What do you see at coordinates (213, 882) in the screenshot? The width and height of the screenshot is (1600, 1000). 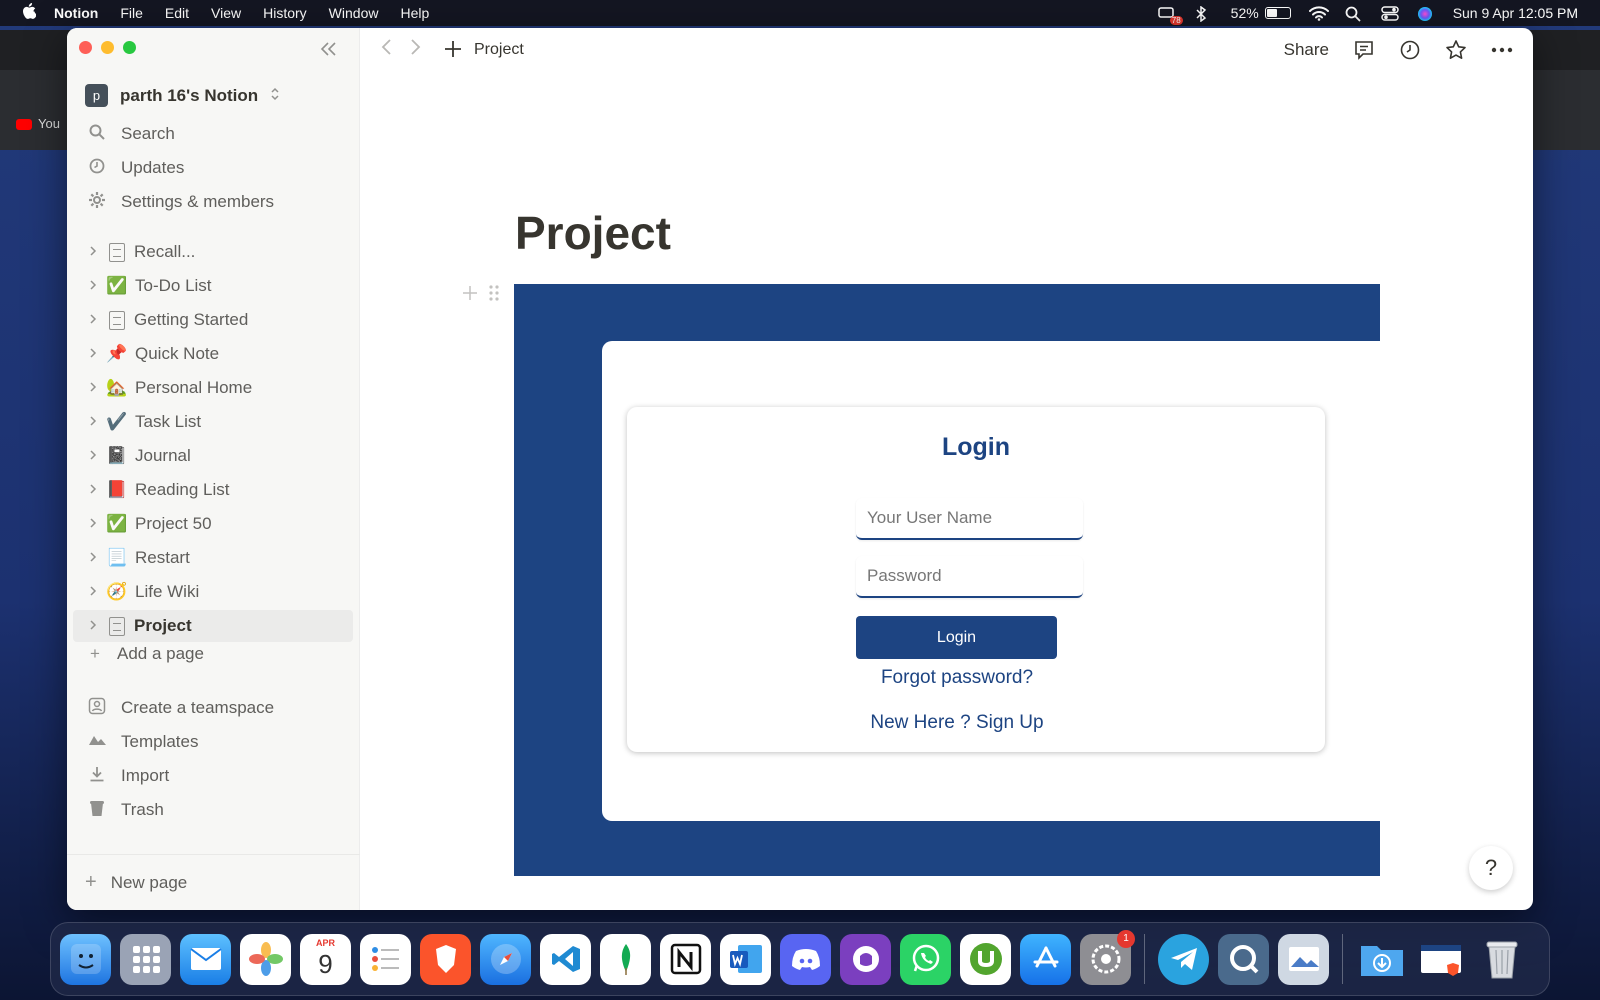 I see `new-page-button: + New page` at bounding box center [213, 882].